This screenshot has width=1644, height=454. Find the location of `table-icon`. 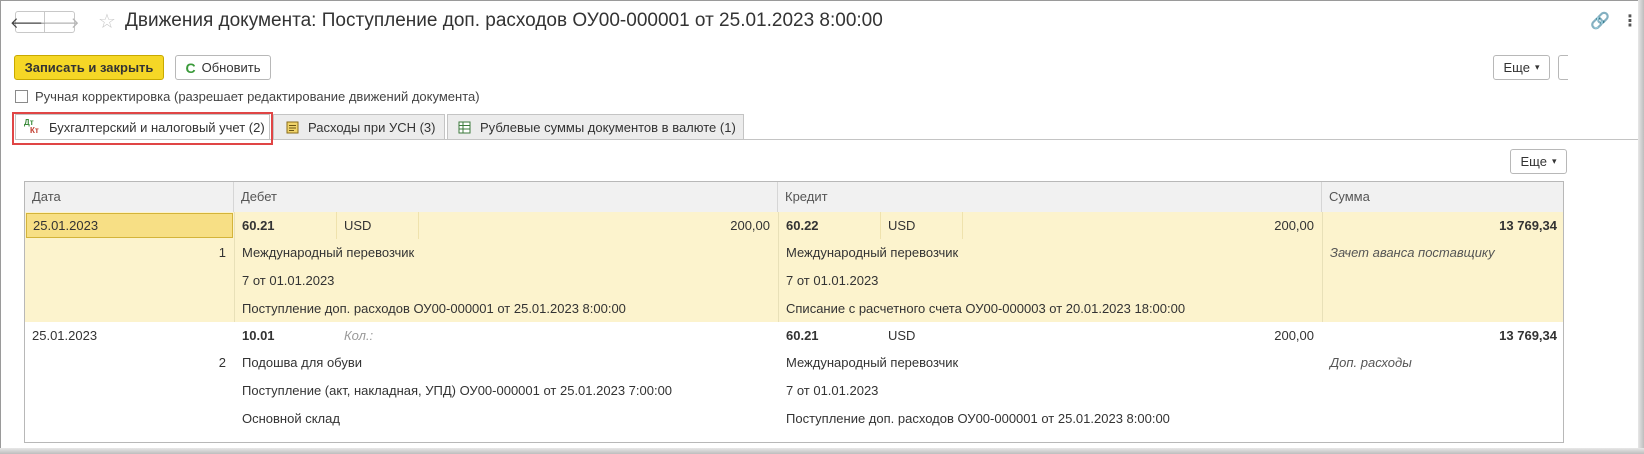

table-icon is located at coordinates (464, 127).